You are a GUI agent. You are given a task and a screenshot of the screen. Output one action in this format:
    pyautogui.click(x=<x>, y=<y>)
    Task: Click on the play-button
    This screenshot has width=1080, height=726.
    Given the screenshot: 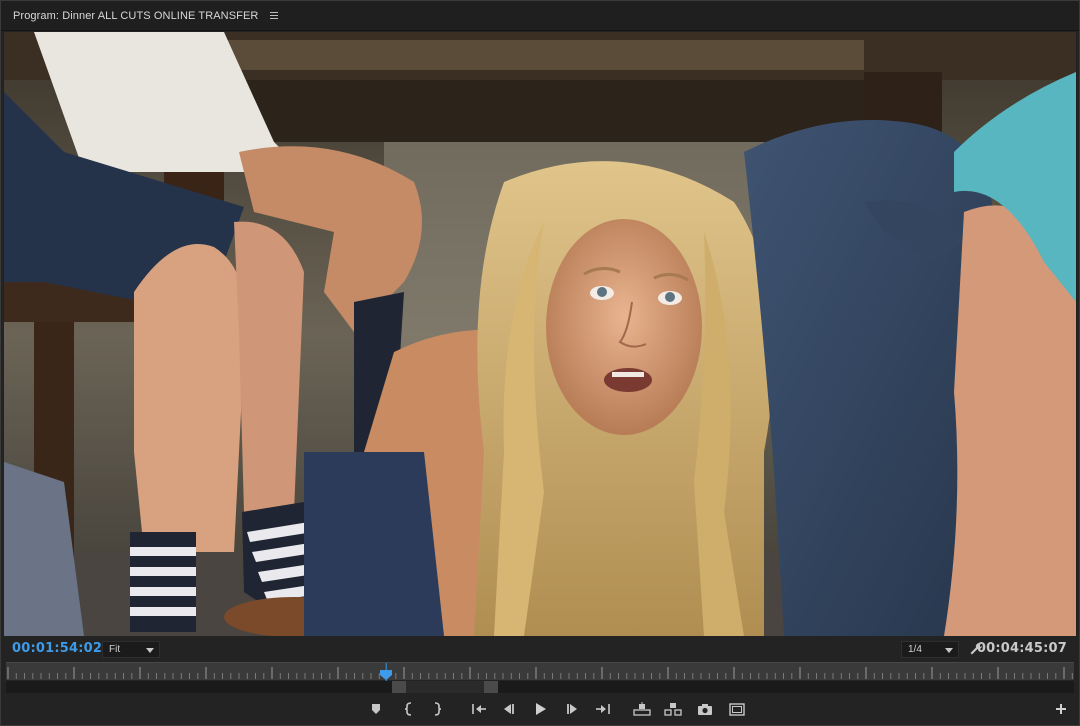 What is the action you would take?
    pyautogui.click(x=541, y=709)
    